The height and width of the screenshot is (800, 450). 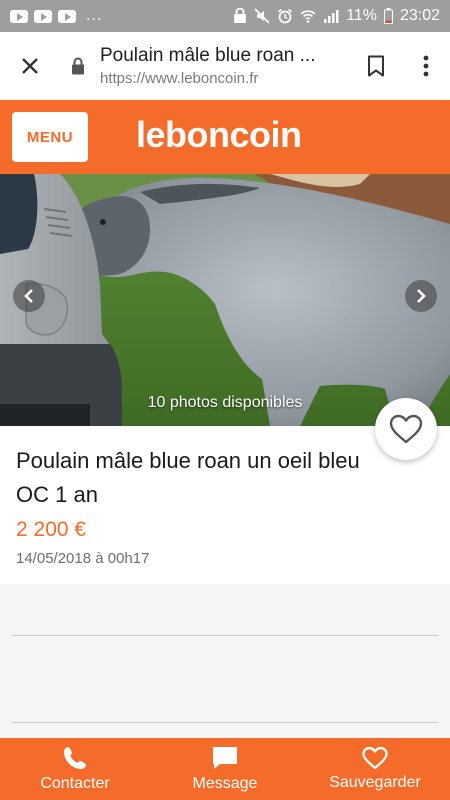 What do you see at coordinates (75, 758) in the screenshot?
I see `phone-icon` at bounding box center [75, 758].